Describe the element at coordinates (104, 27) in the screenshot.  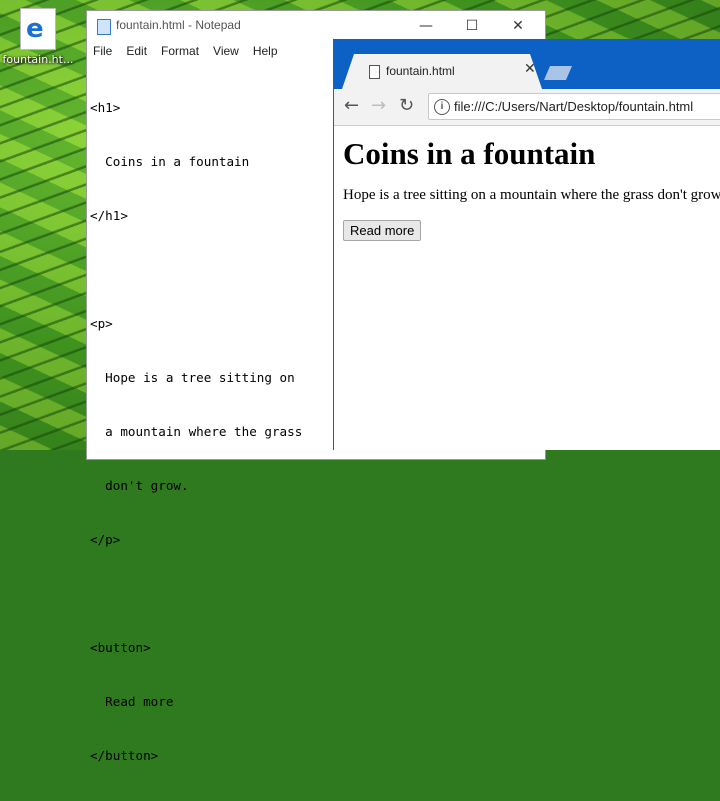
I see `notepad-app-icon` at that location.